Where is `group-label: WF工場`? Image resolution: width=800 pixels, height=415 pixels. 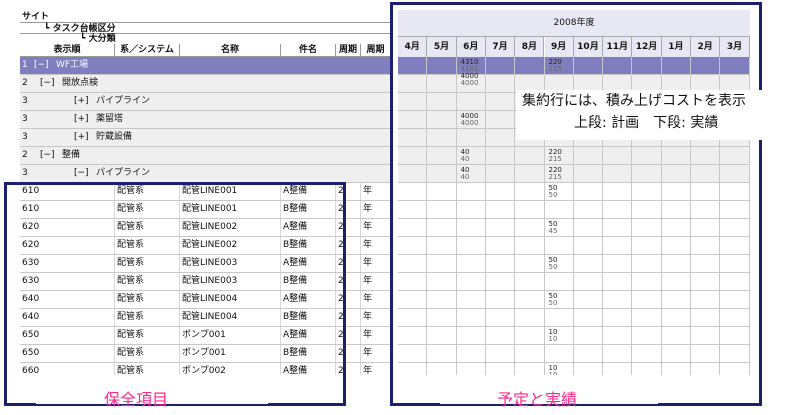
group-label: WF工場 is located at coordinates (72, 65).